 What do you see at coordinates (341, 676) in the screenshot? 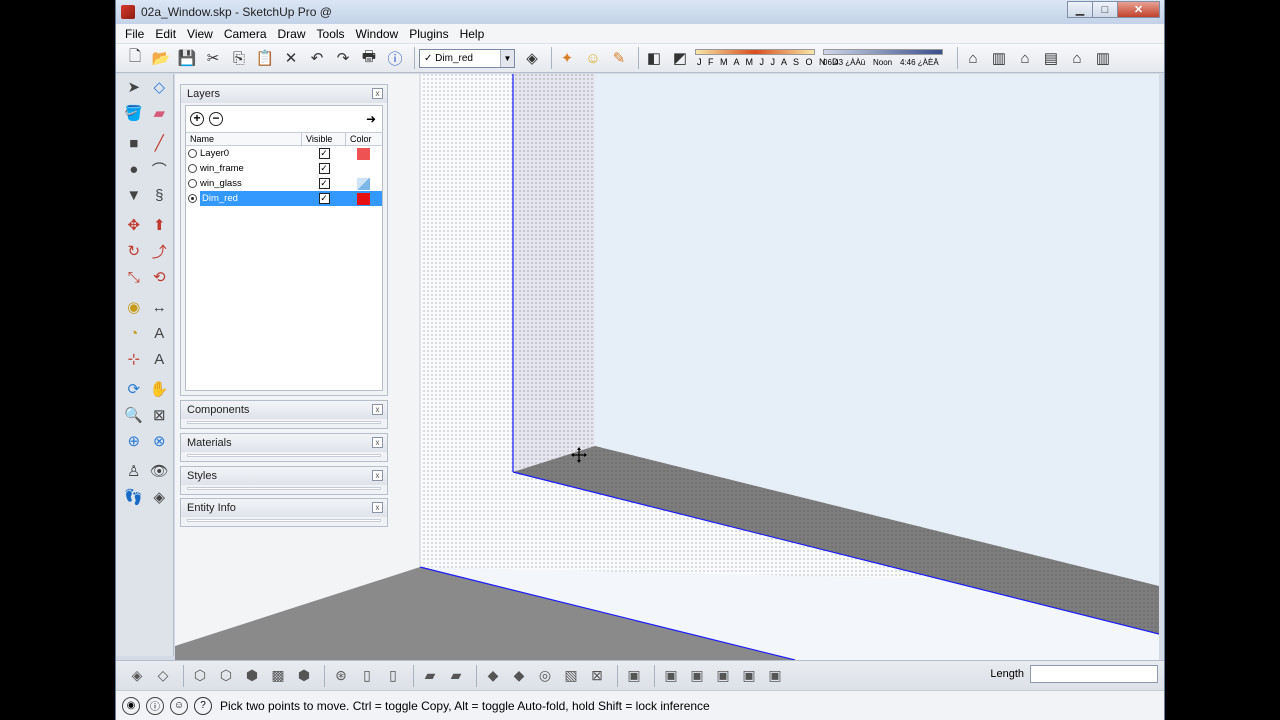
I see `axes-toggle-icon: ⊛` at bounding box center [341, 676].